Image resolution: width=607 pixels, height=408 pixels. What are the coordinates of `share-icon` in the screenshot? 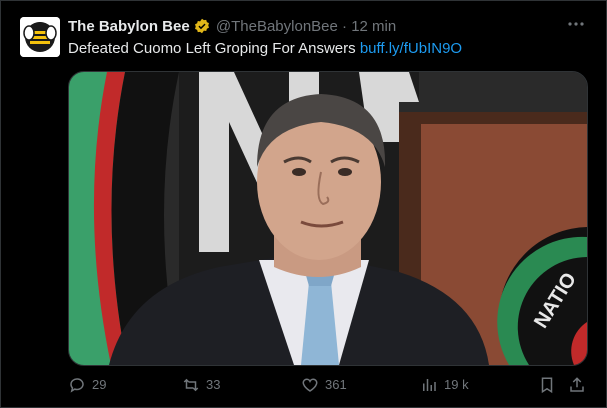 It's located at (577, 384).